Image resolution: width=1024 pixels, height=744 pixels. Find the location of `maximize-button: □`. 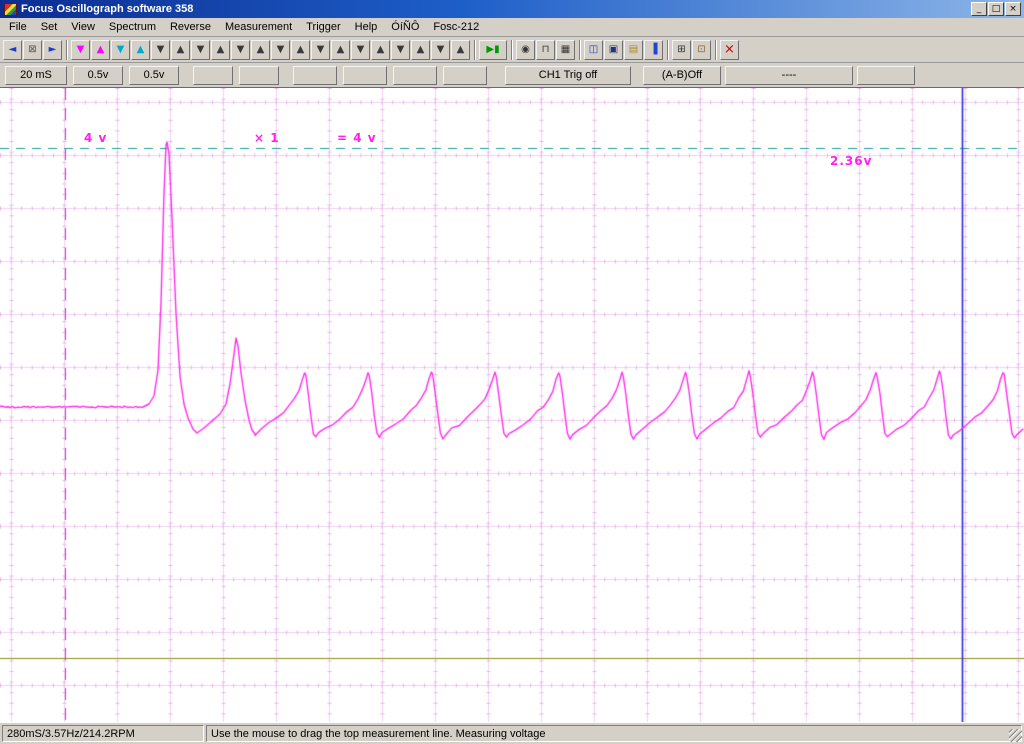

maximize-button: □ is located at coordinates (996, 9).